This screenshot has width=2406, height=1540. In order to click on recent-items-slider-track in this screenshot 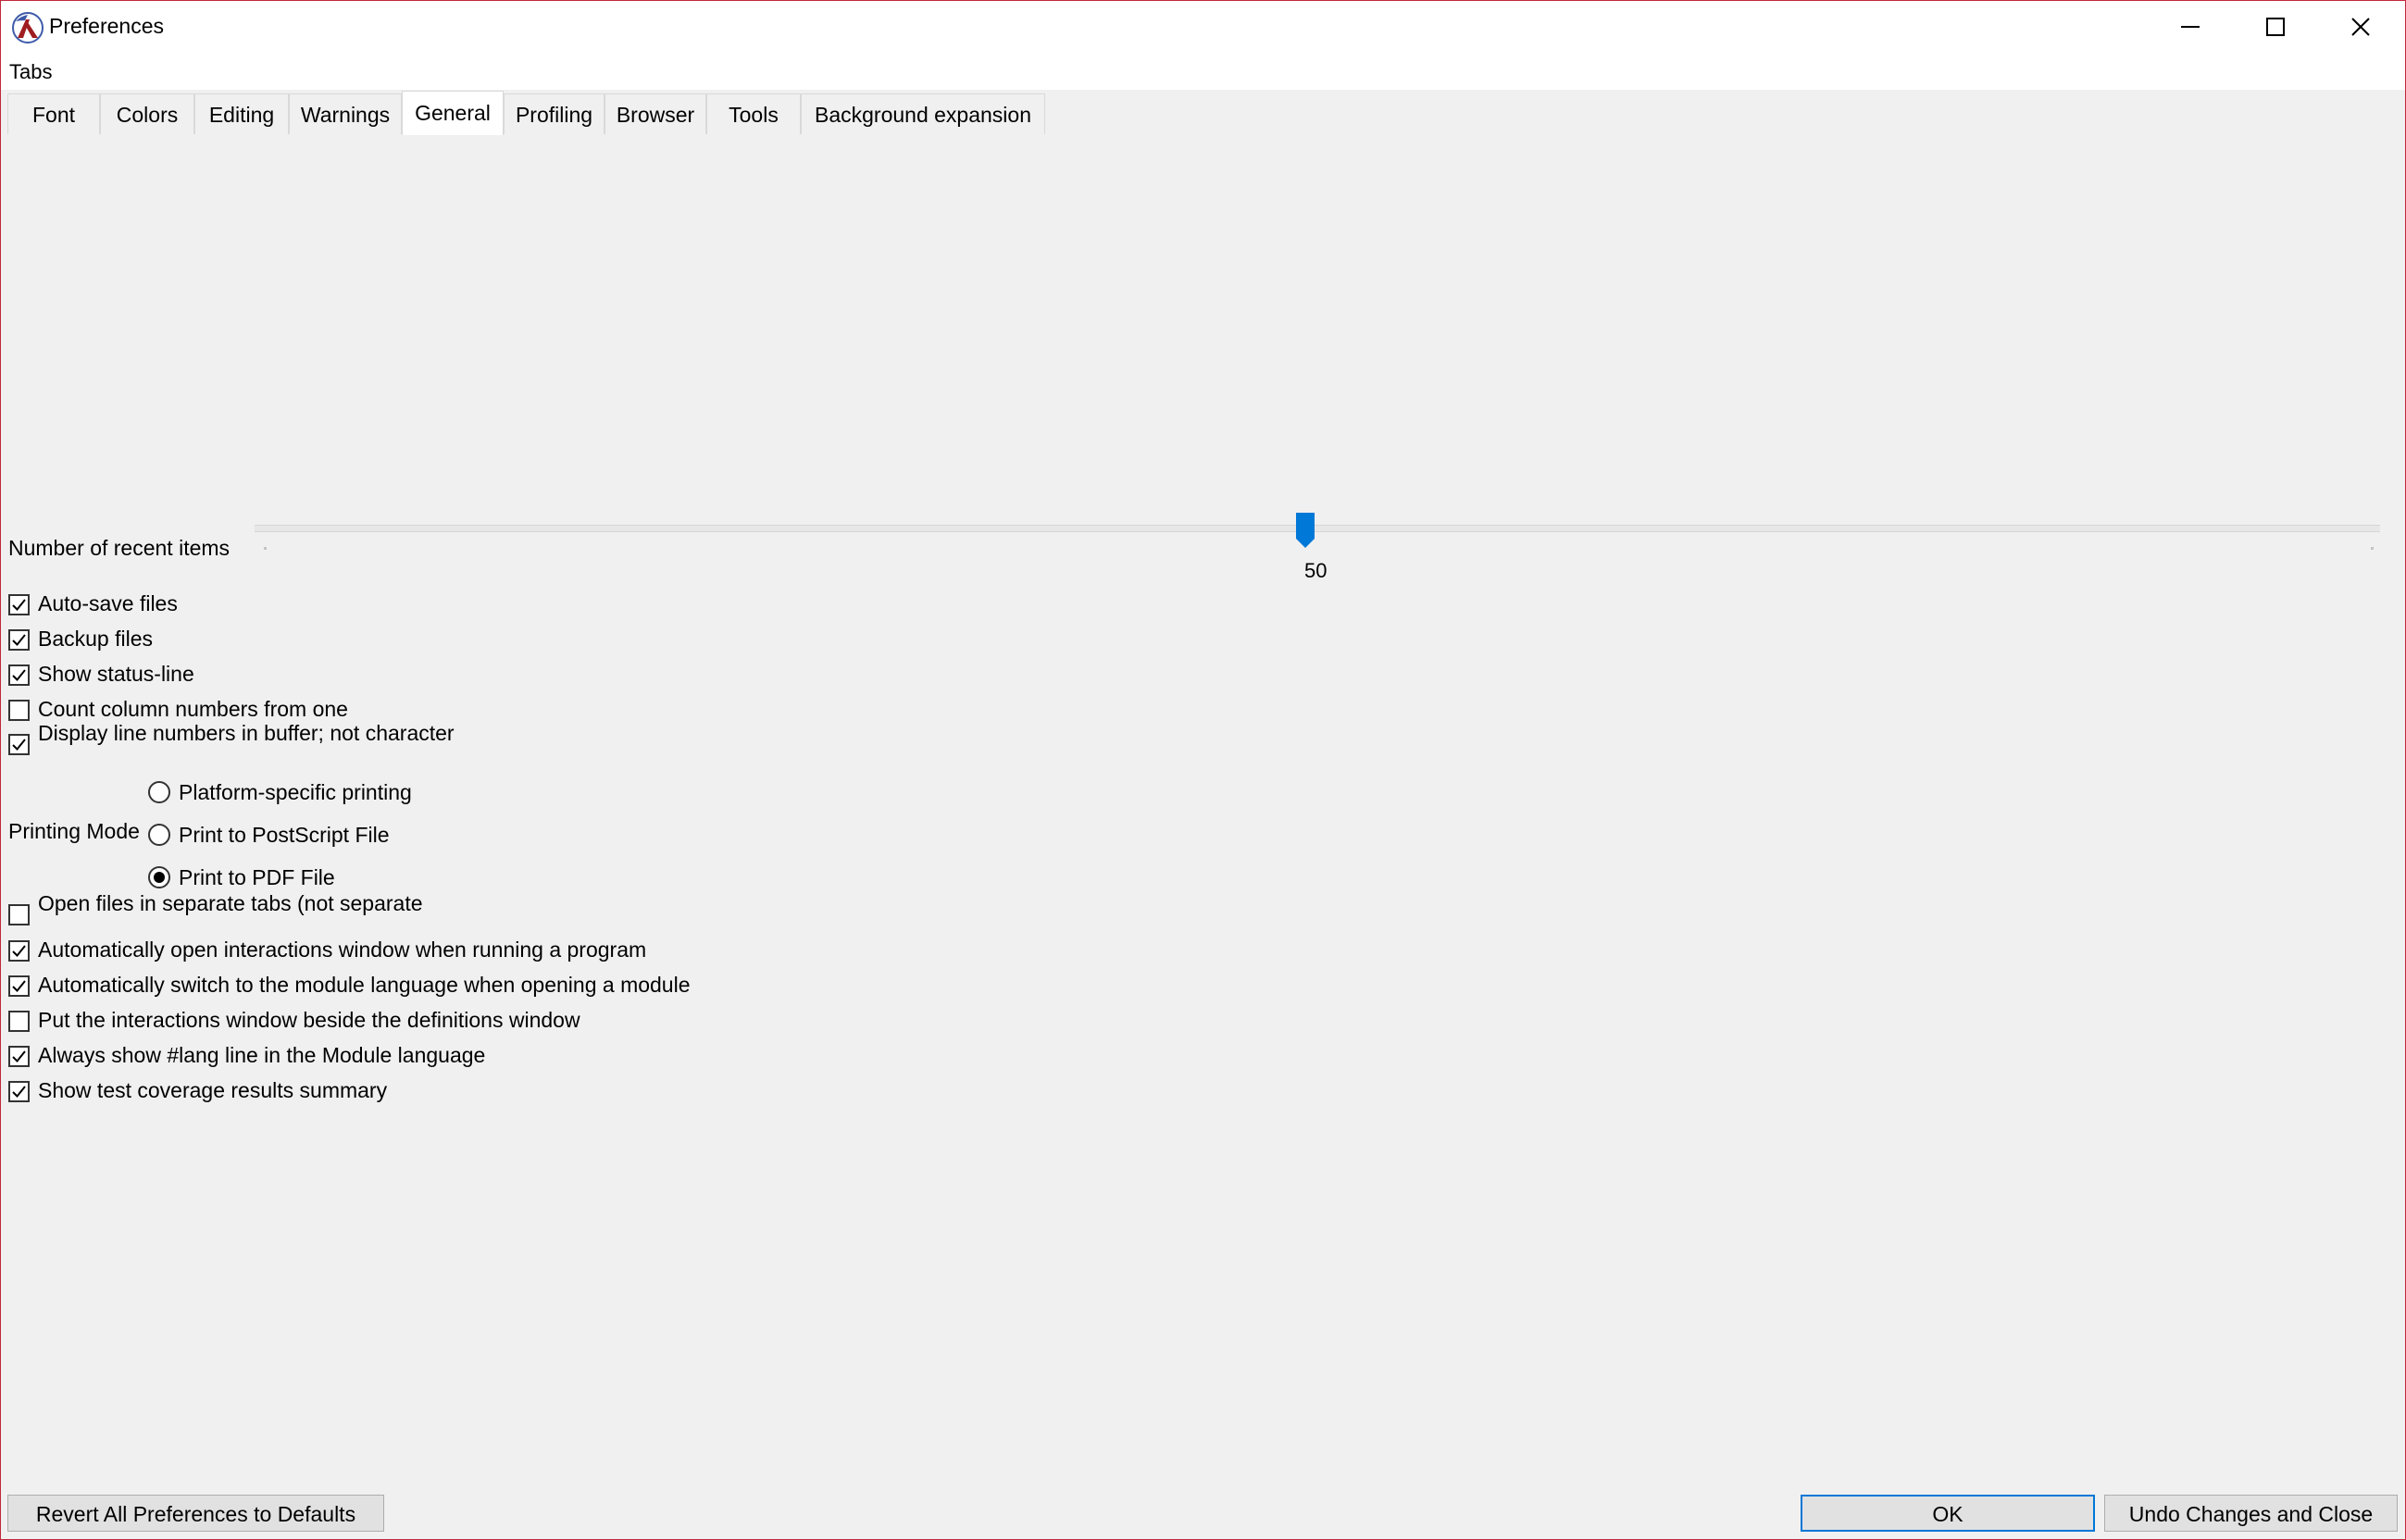, I will do `click(1317, 528)`.